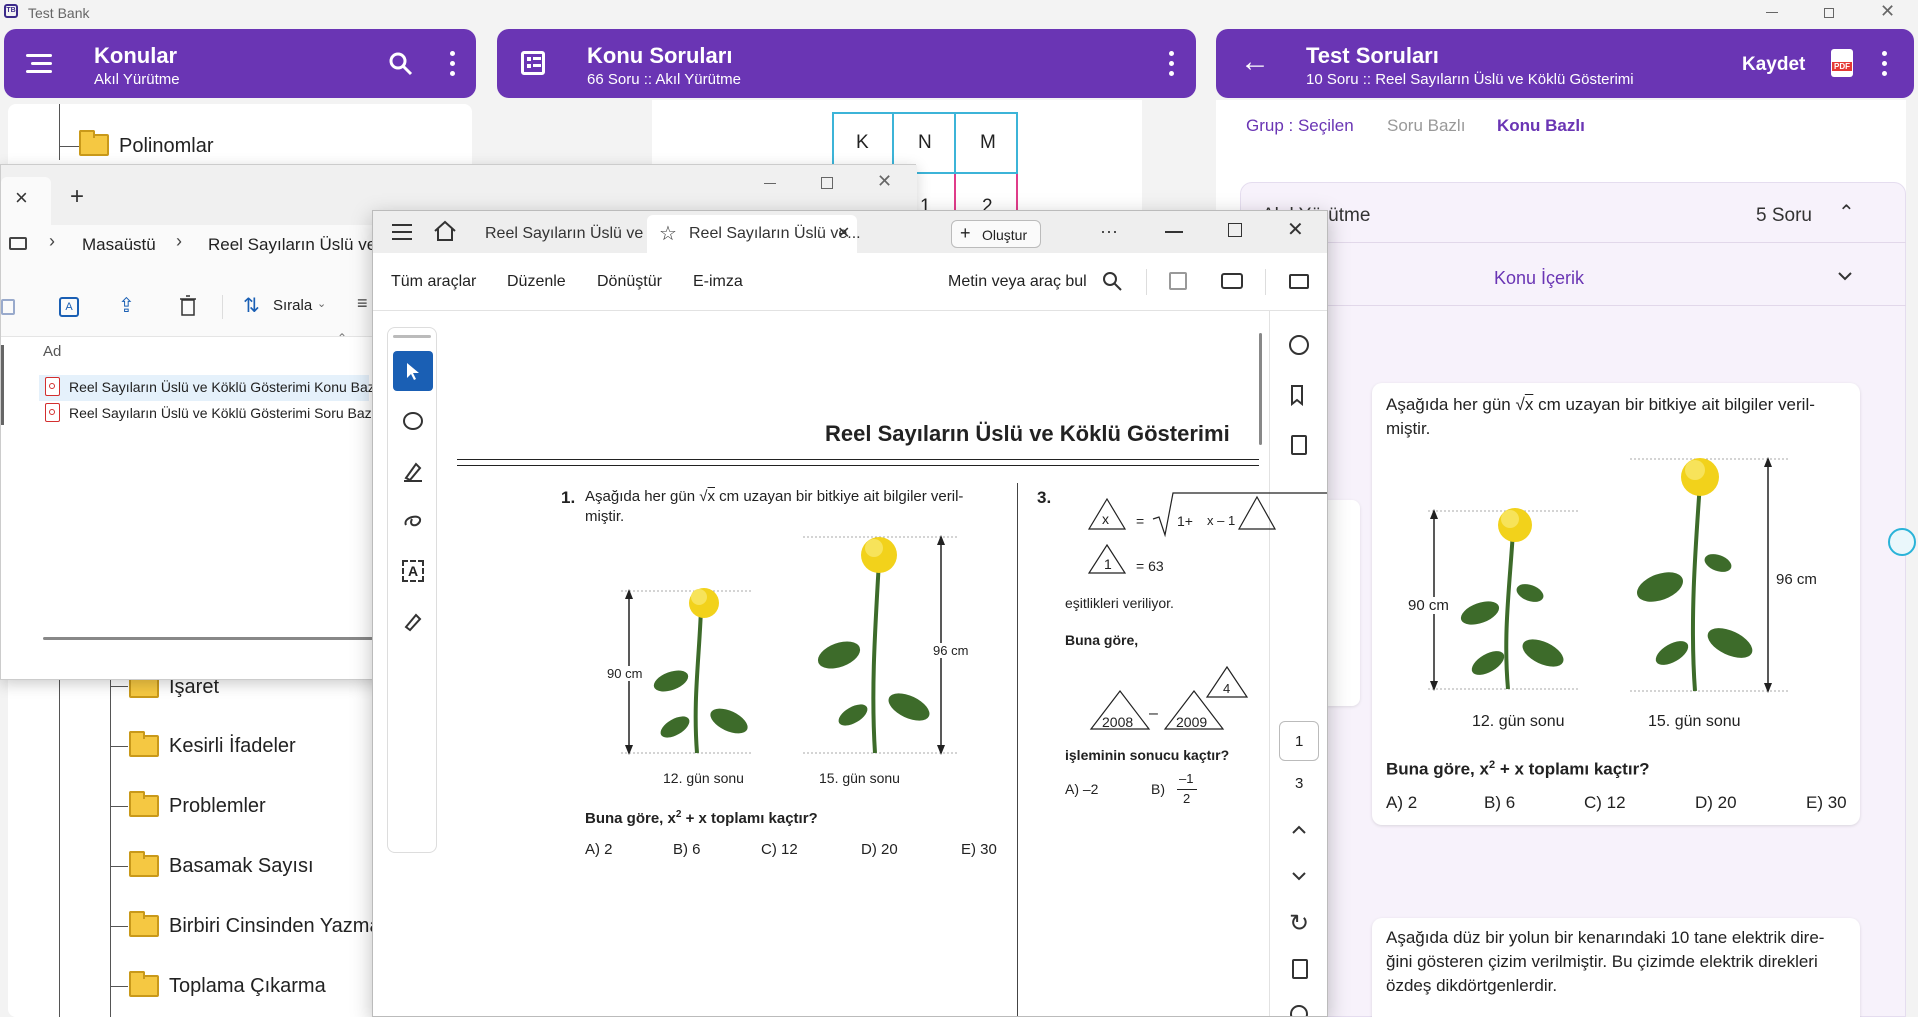 This screenshot has height=1017, width=1918. I want to click on option-a: A) 2, so click(1401, 803).